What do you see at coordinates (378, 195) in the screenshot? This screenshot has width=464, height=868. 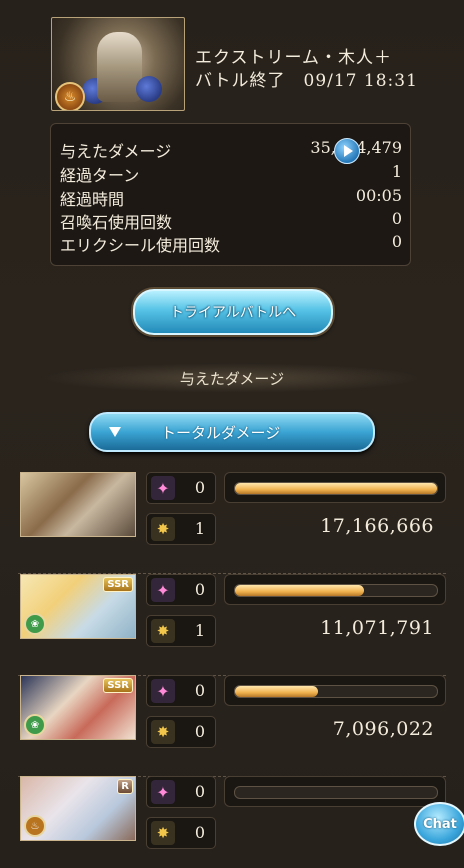 I see `stat-value: 00:05` at bounding box center [378, 195].